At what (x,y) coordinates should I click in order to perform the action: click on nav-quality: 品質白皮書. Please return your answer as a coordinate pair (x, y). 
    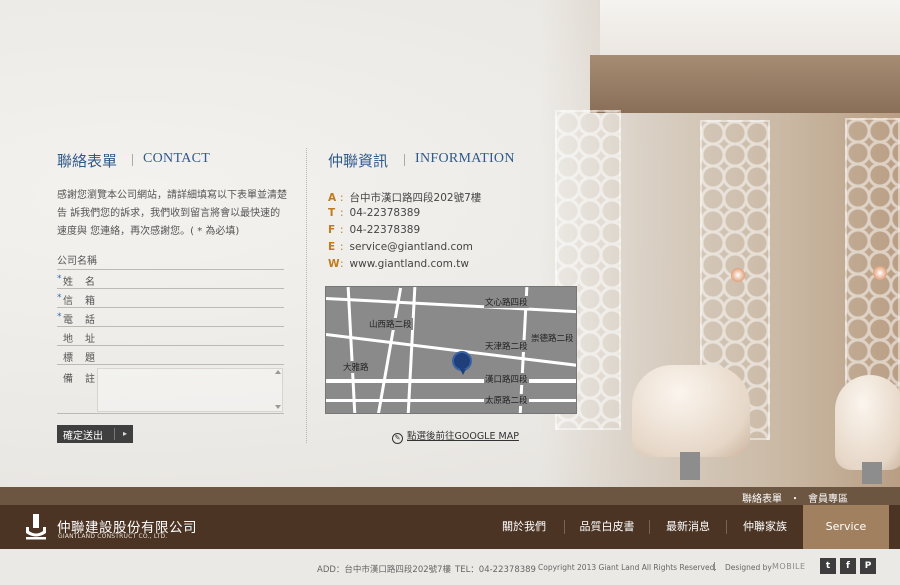
    Looking at the image, I should click on (607, 527).